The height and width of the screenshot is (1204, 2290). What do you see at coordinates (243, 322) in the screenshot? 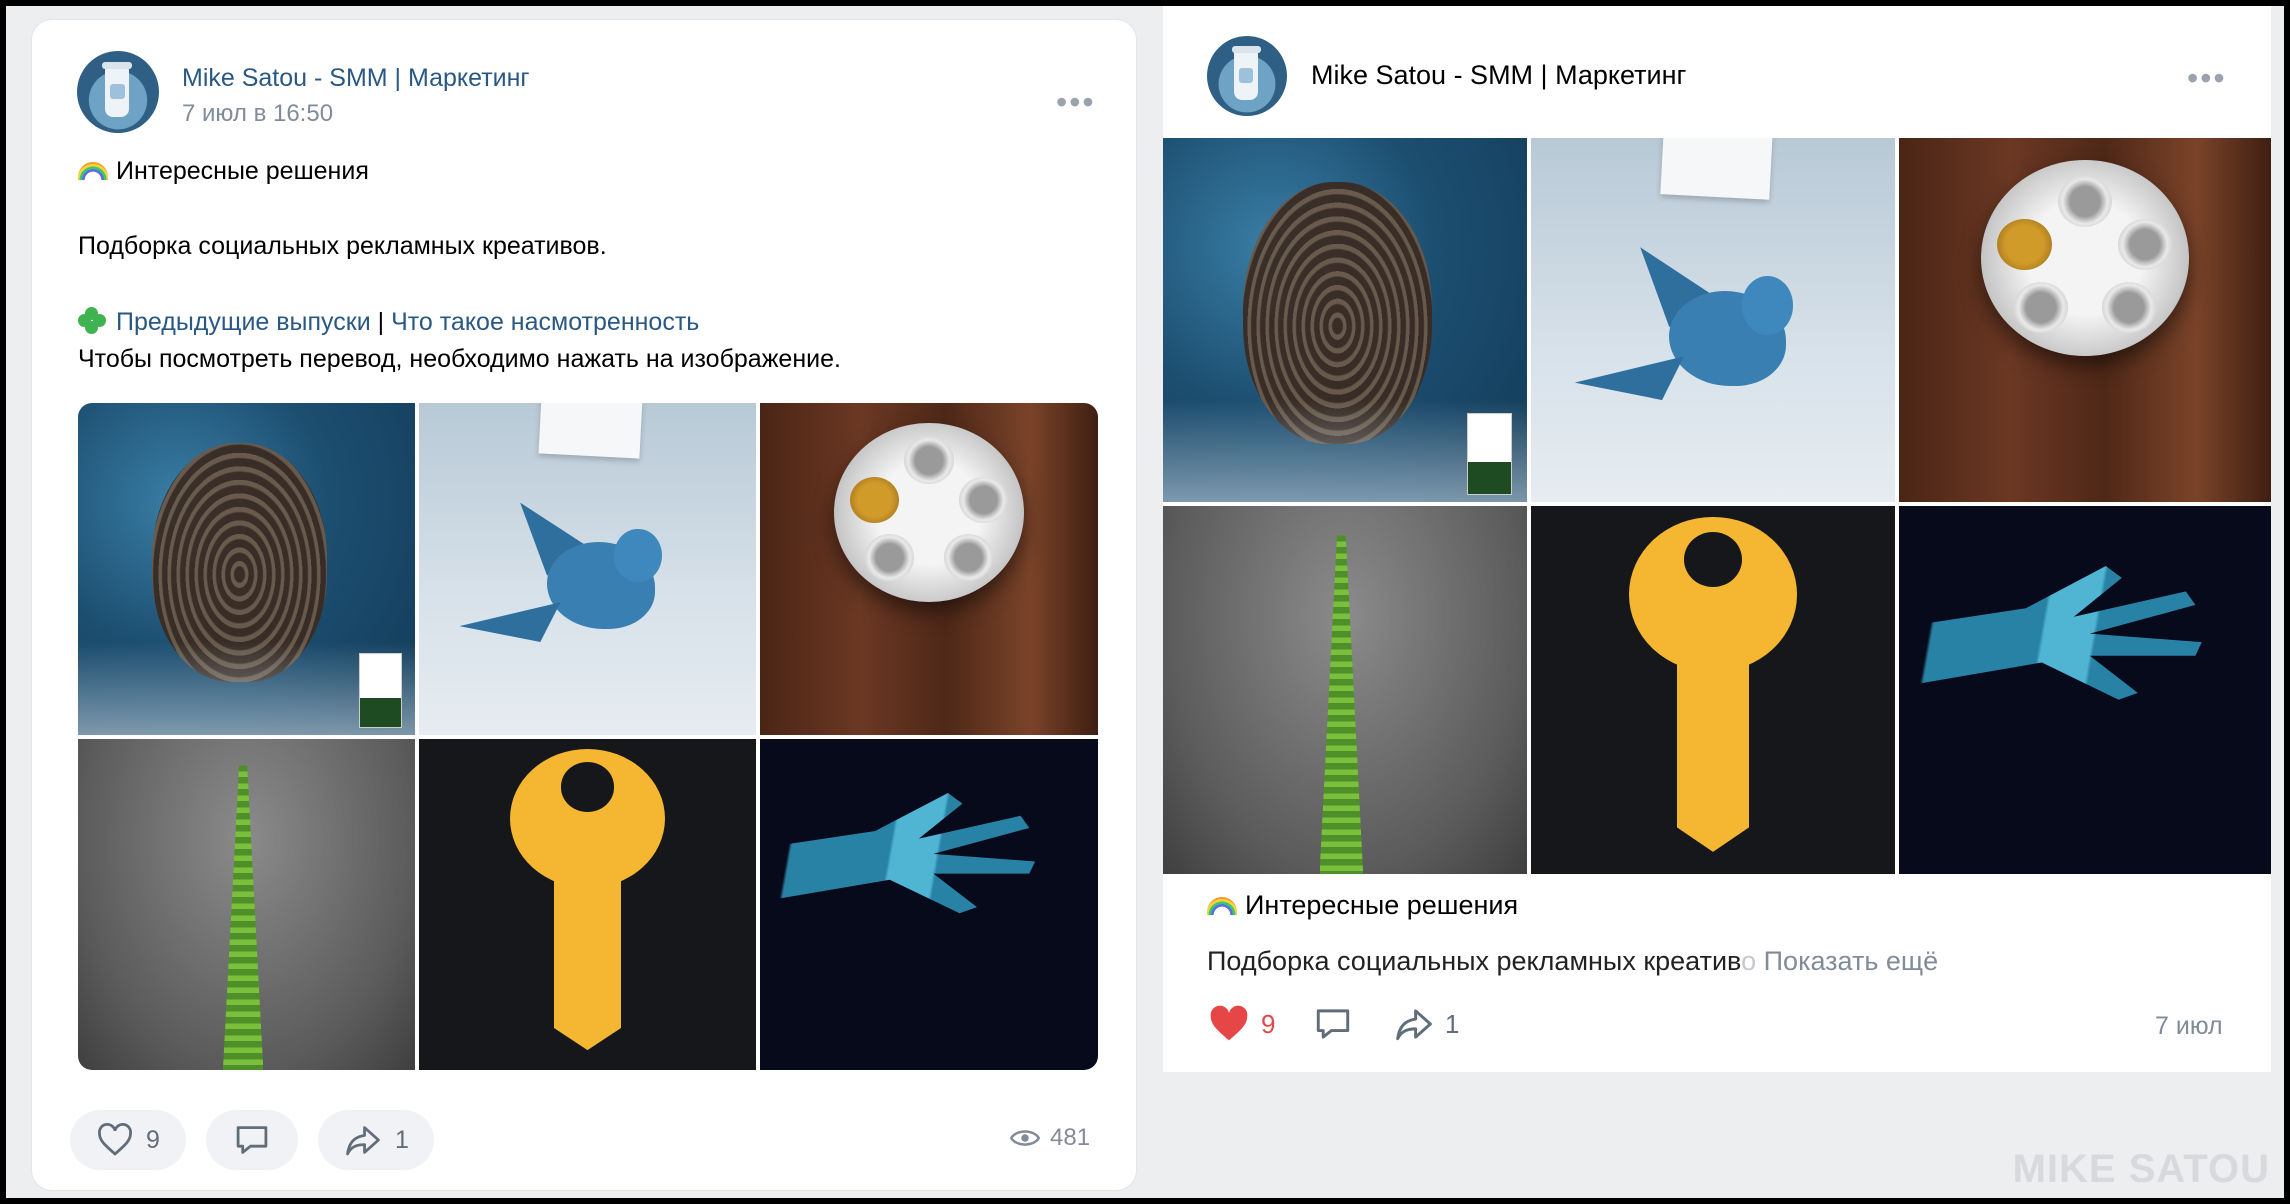
I see `link-previous-issues: Предыдущие выпуски` at bounding box center [243, 322].